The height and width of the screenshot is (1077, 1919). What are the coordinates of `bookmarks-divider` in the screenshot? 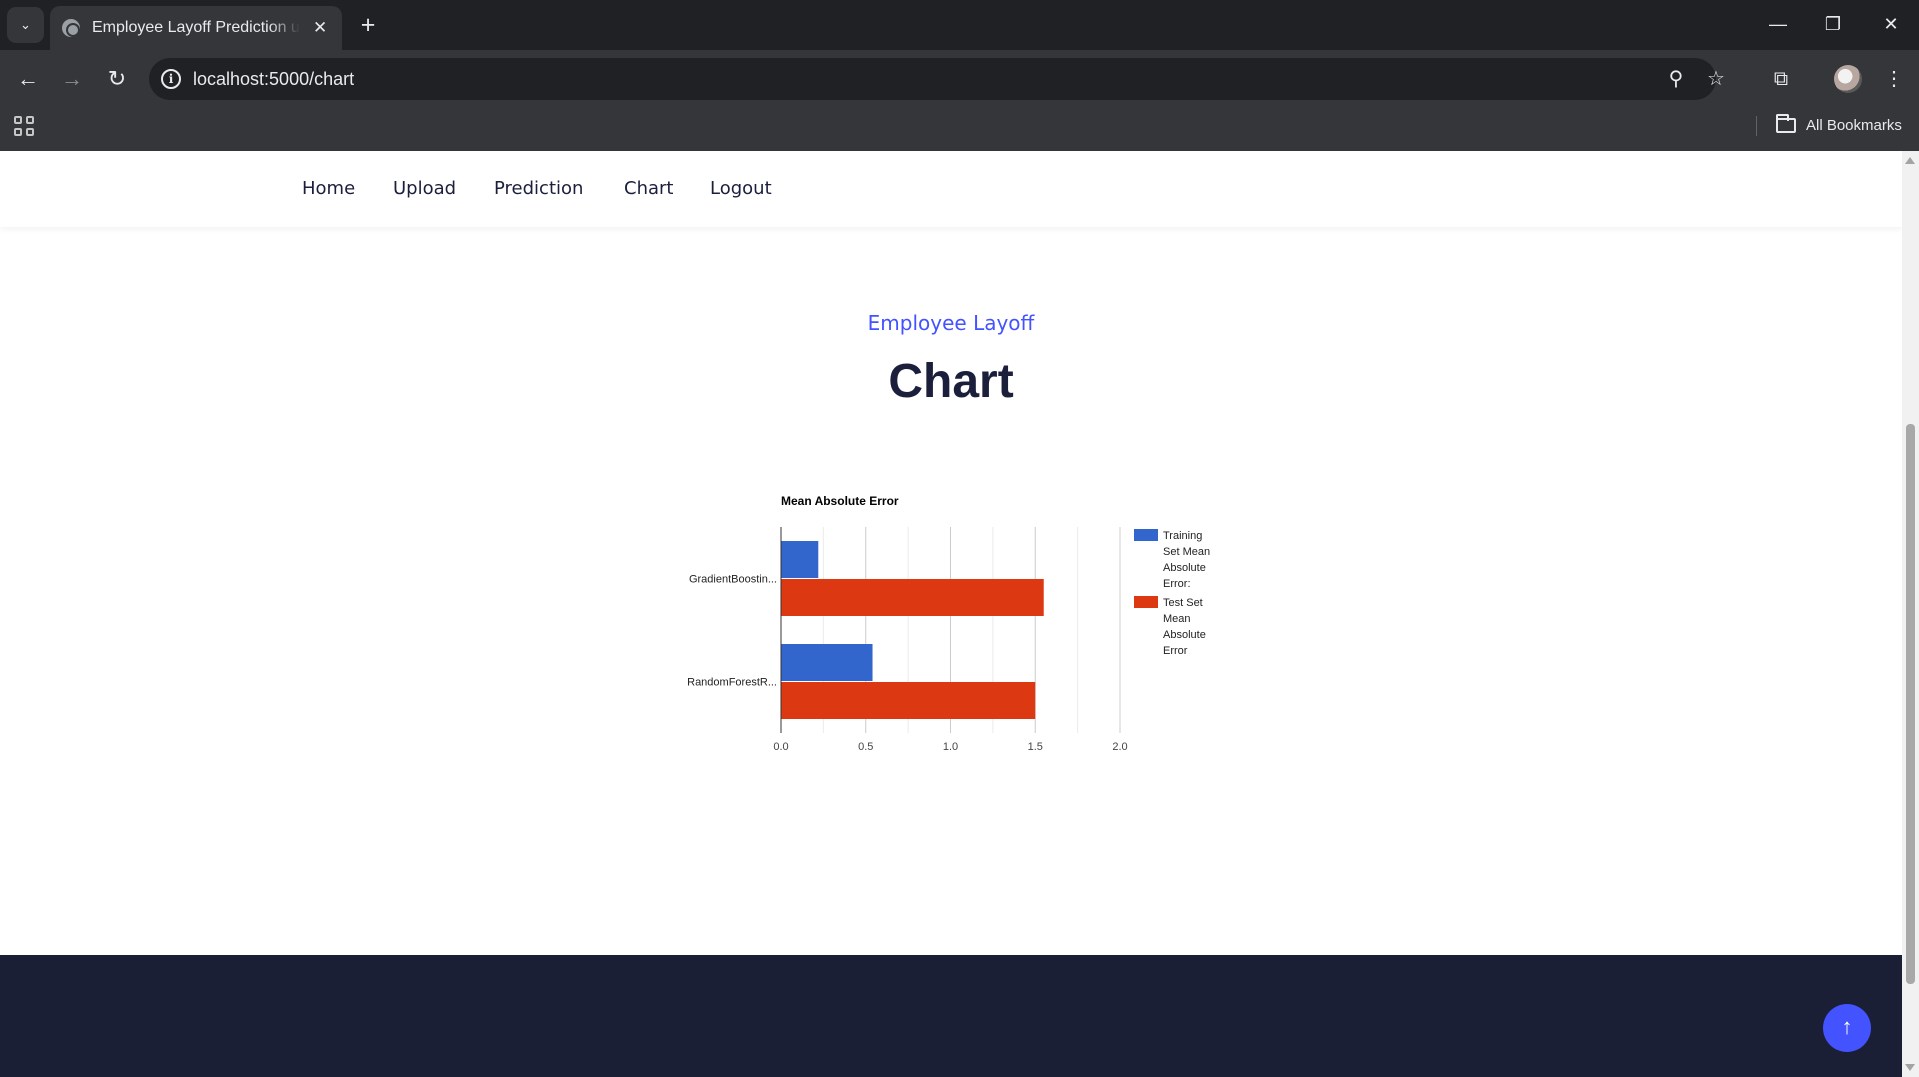 It's located at (1756, 126).